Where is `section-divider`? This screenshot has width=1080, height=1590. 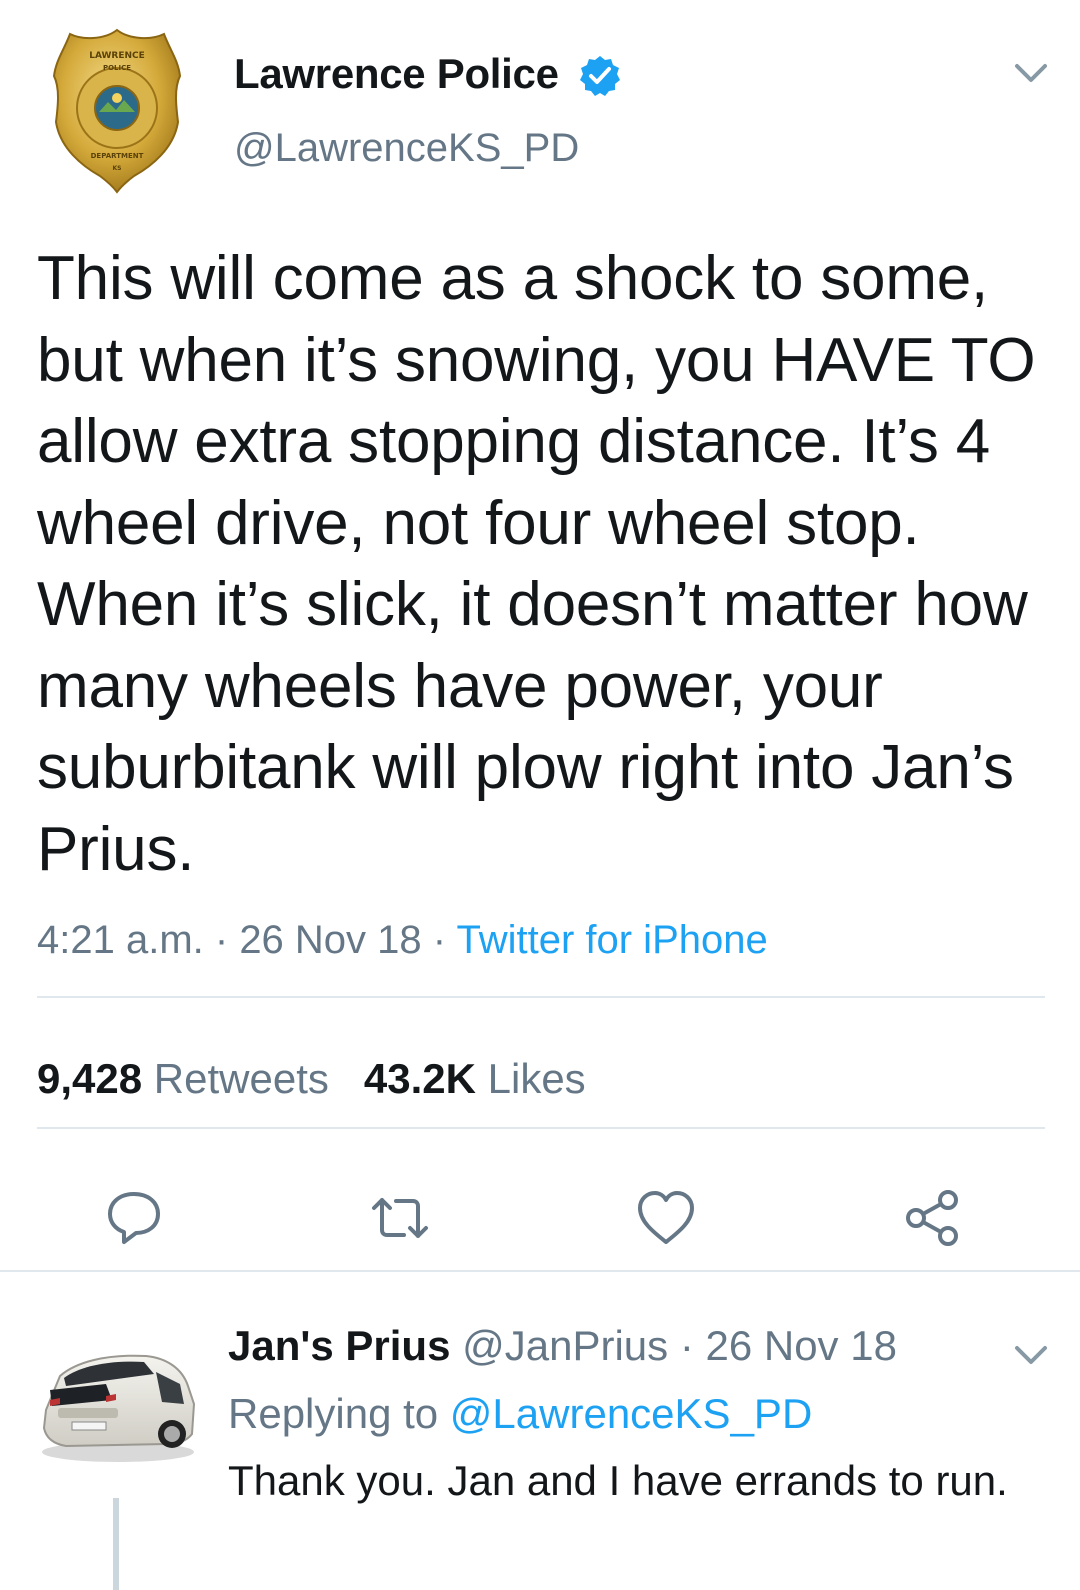 section-divider is located at coordinates (540, 1271).